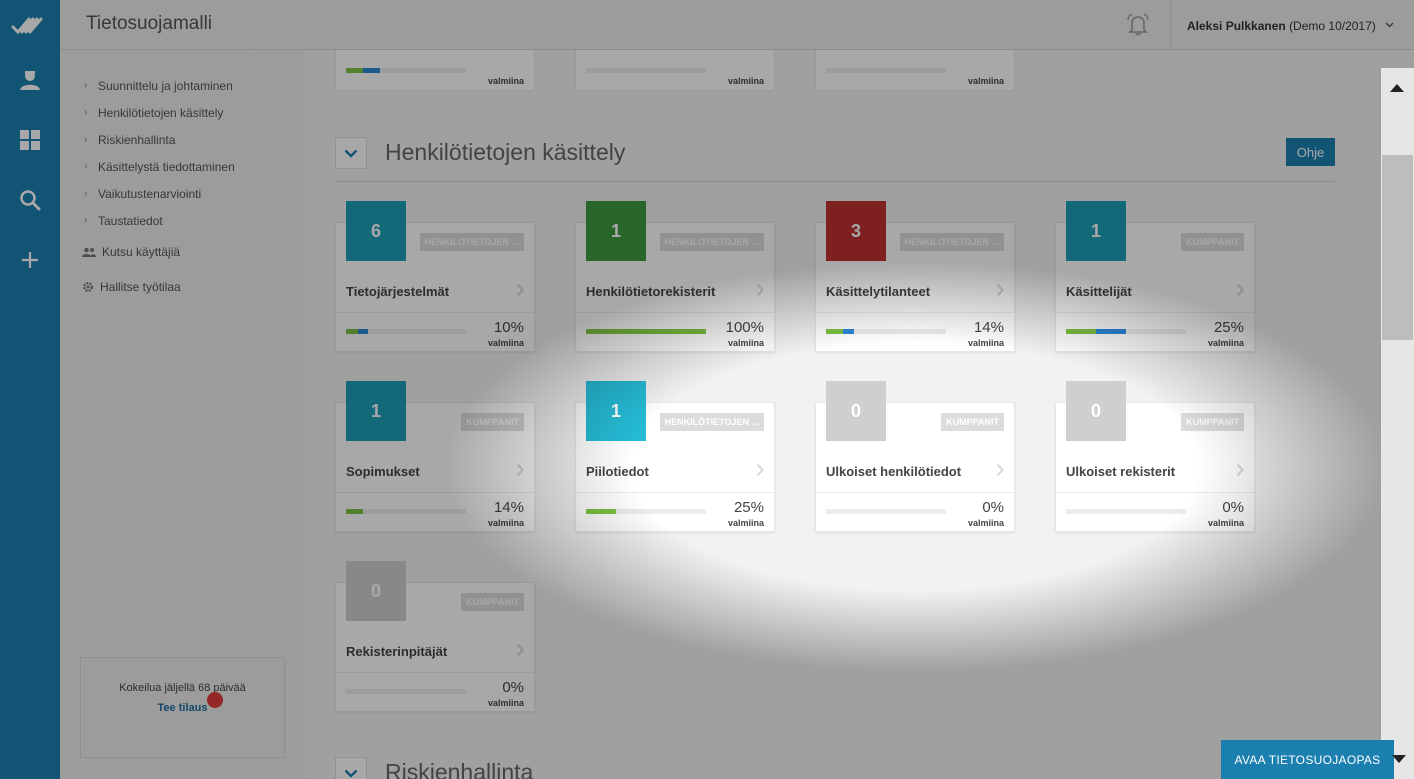 This screenshot has width=1414, height=779. I want to click on progress-percent: 100%, so click(744, 327).